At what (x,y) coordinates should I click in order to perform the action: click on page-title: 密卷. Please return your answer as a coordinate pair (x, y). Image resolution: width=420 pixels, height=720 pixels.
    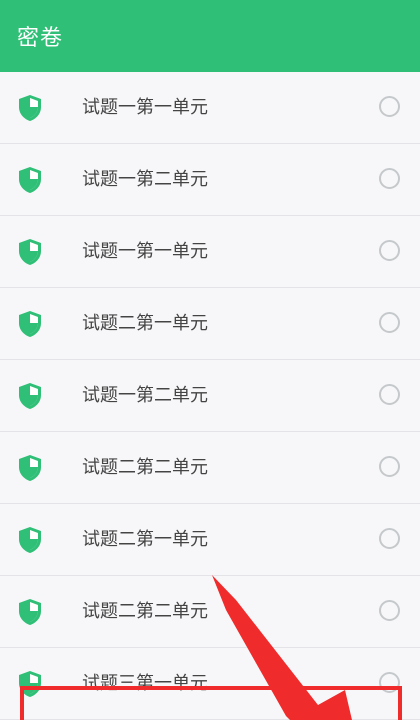
    Looking at the image, I should click on (40, 38).